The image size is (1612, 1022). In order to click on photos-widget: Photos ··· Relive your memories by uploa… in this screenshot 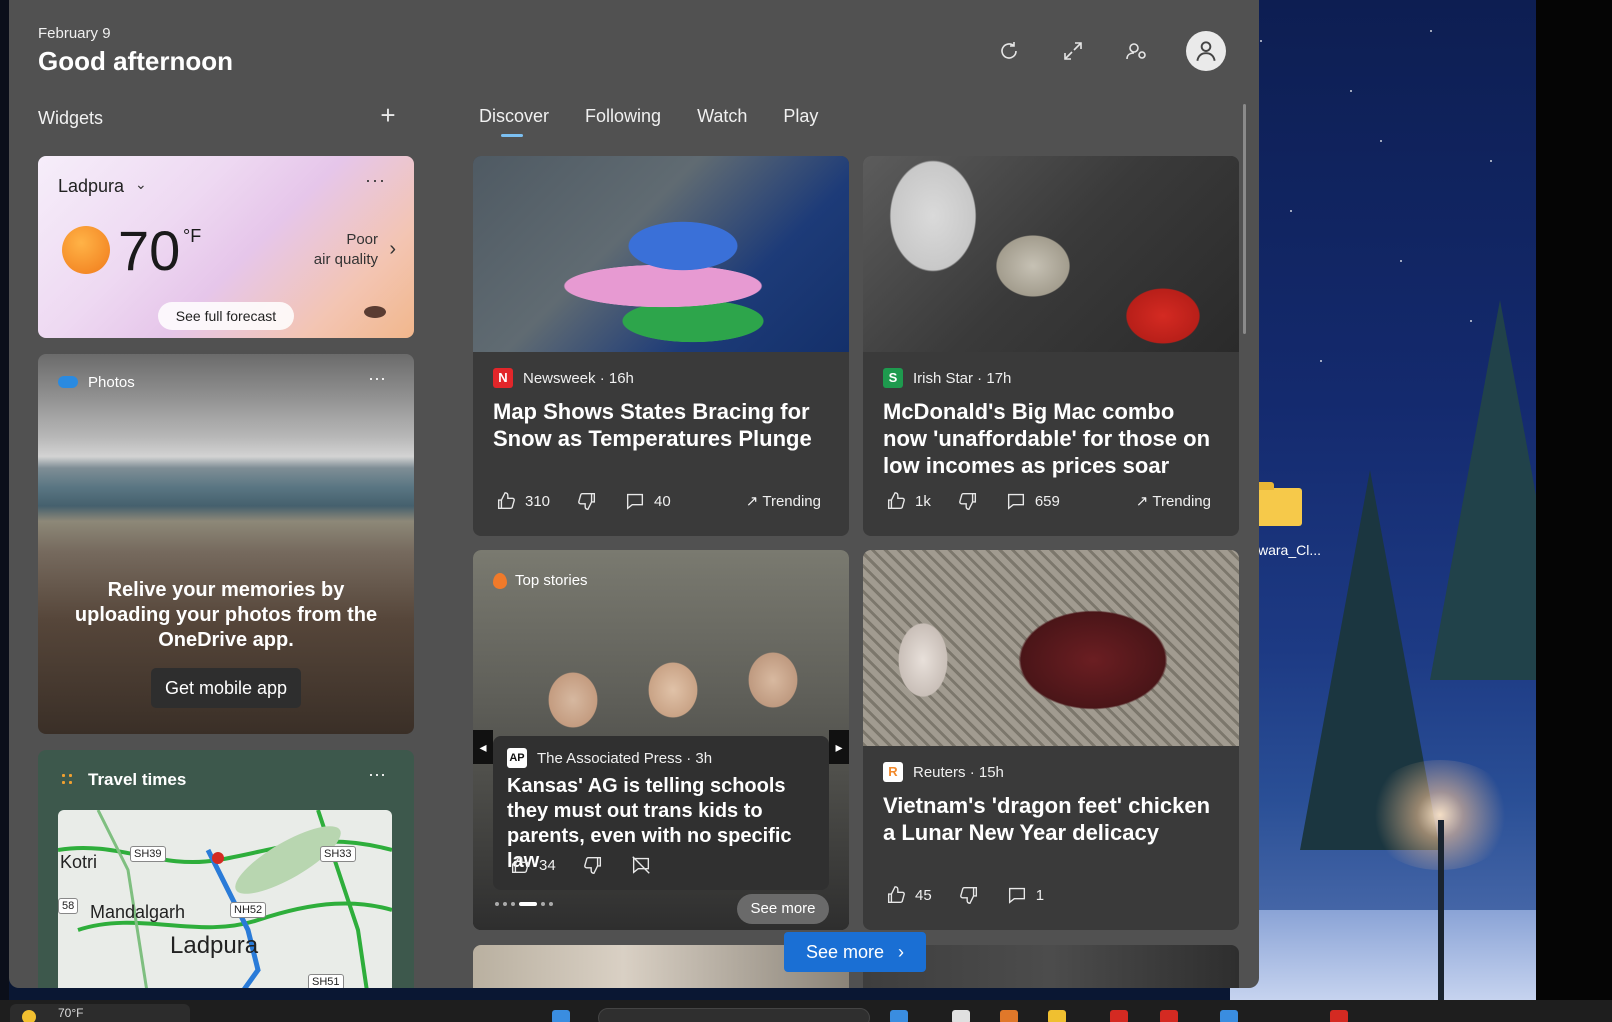, I will do `click(226, 544)`.